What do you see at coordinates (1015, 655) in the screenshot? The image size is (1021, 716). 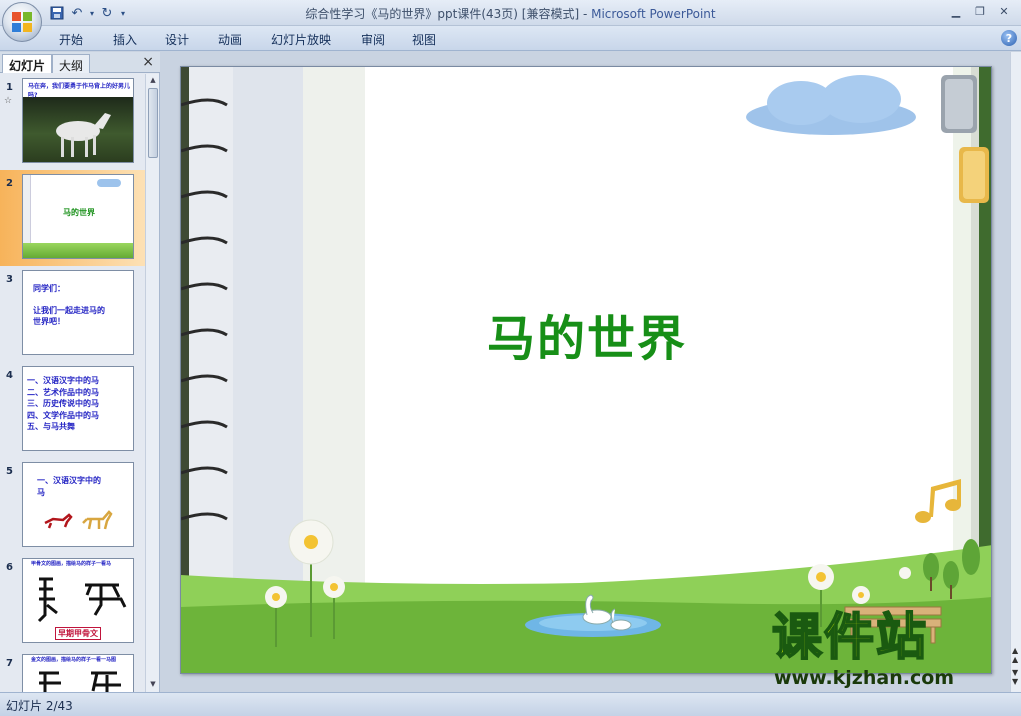 I see `scroll-prev-slide-icon: ▲ ▲` at bounding box center [1015, 655].